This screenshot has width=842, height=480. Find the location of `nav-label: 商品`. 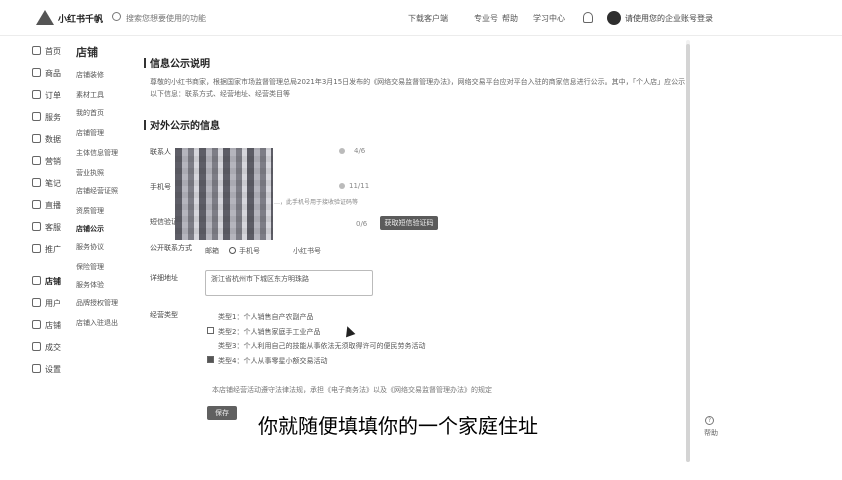

nav-label: 商品 is located at coordinates (53, 73).